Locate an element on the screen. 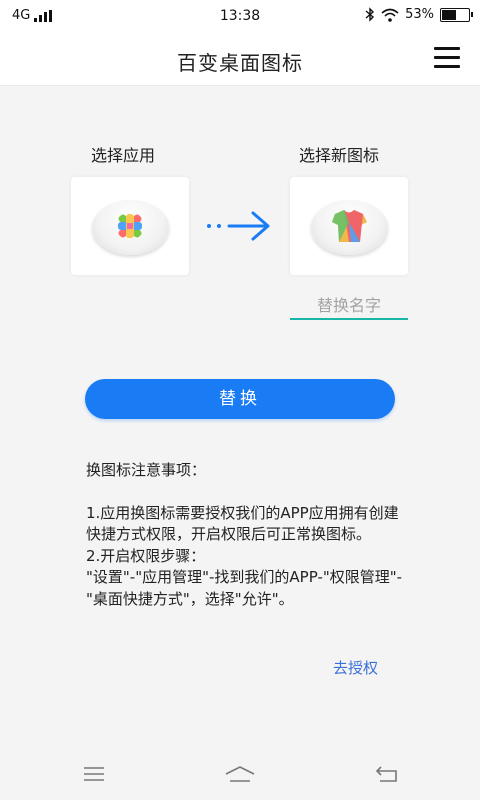  page-title: 百变桌面图标 is located at coordinates (240, 63).